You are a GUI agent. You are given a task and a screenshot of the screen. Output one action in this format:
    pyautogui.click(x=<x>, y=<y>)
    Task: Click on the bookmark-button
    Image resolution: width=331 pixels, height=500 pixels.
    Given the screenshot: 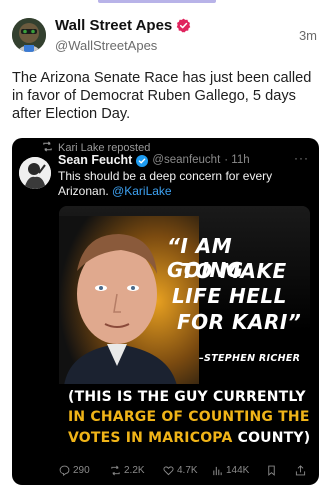 What is the action you would take?
    pyautogui.click(x=271, y=470)
    